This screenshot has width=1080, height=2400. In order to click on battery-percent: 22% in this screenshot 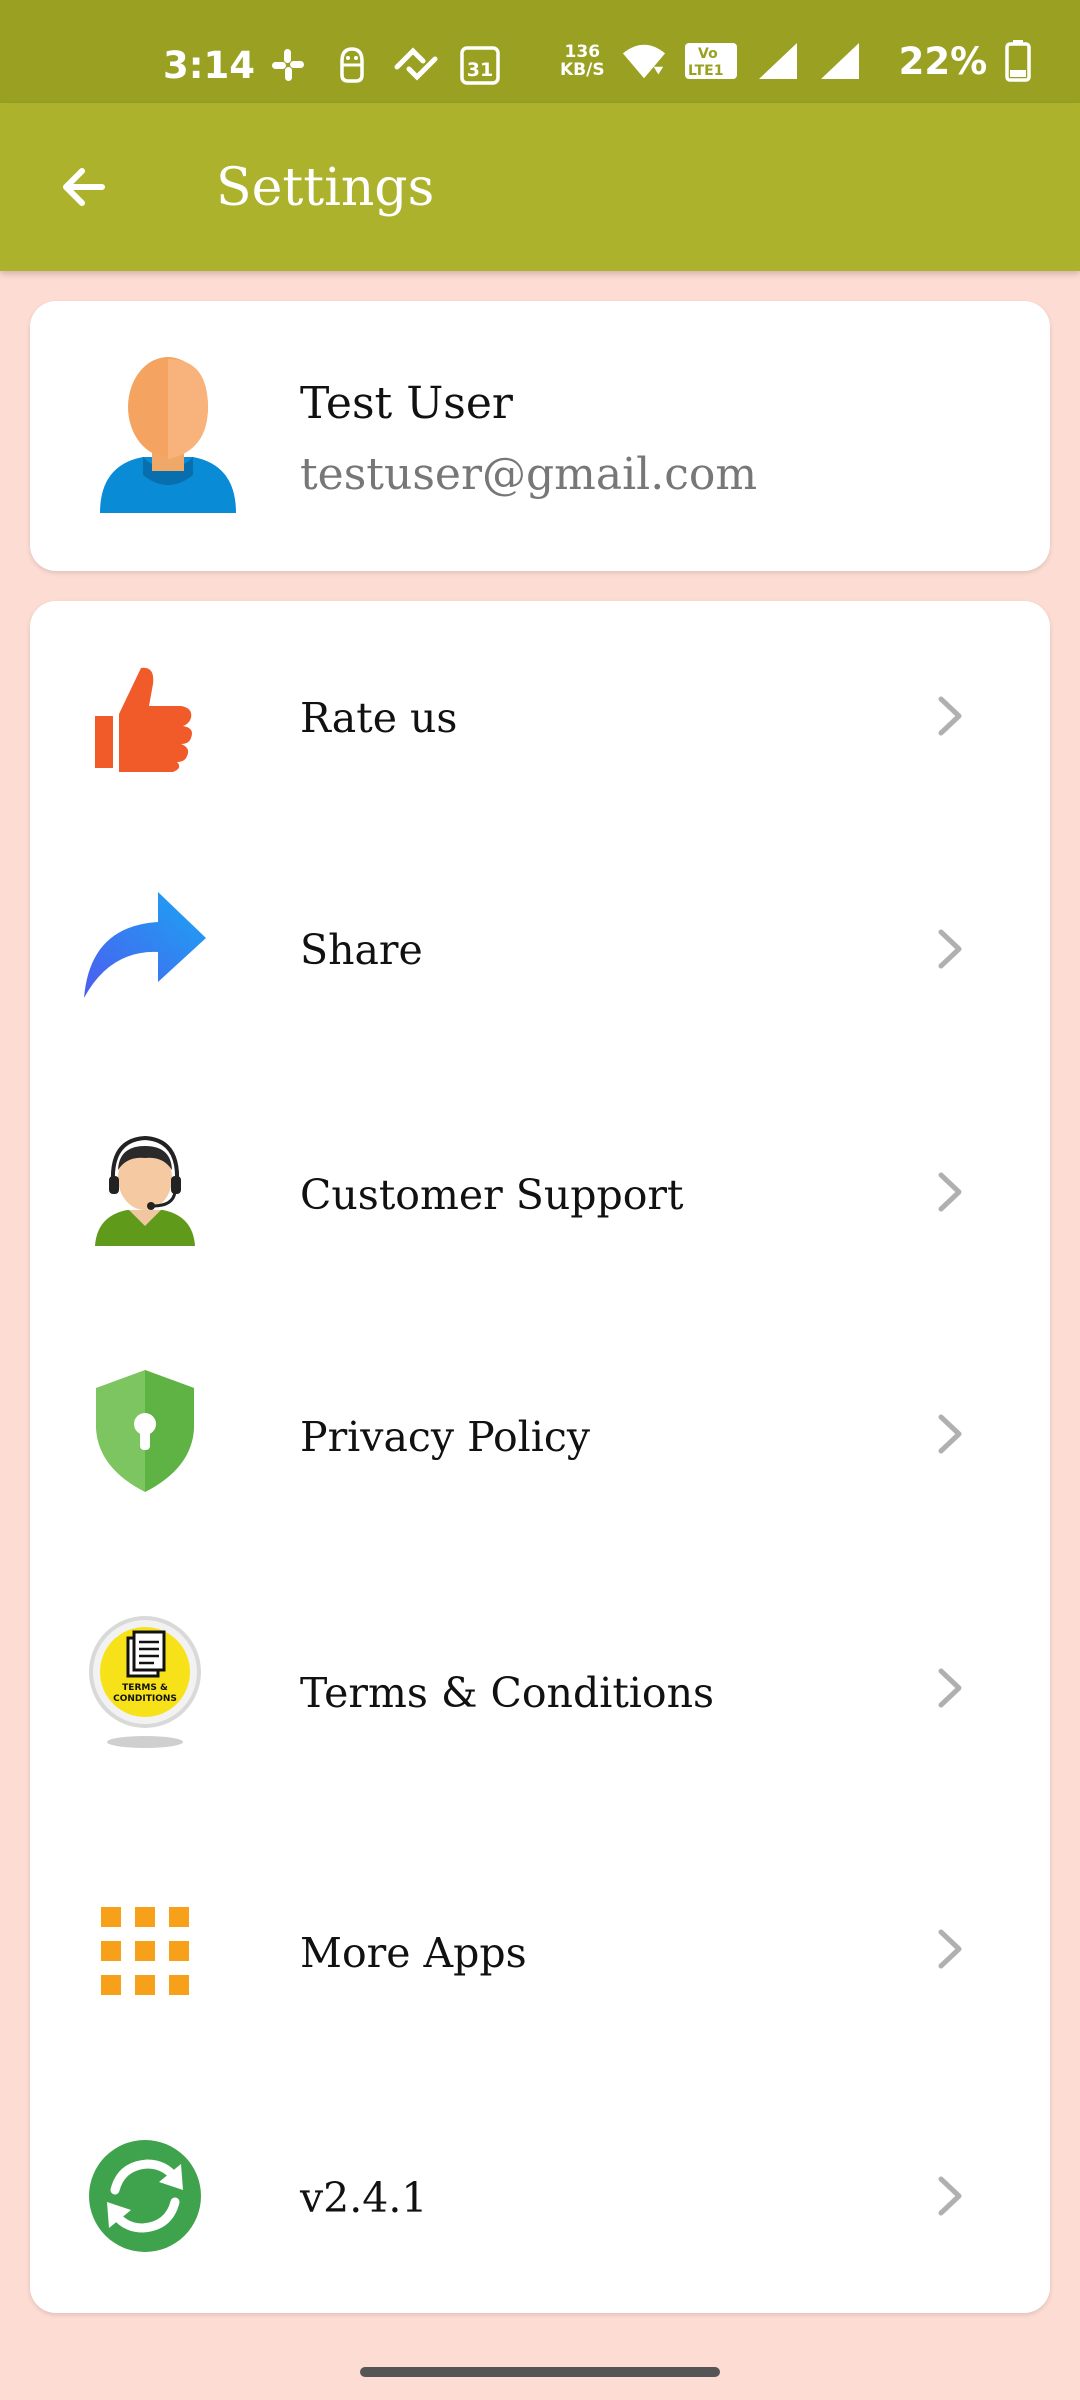, I will do `click(943, 61)`.